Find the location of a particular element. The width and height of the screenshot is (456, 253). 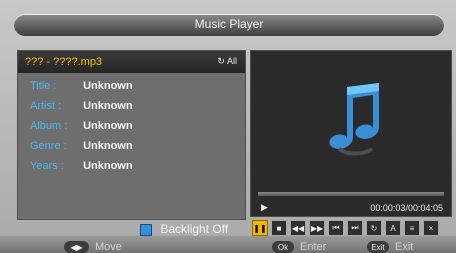

close-icon: × is located at coordinates (431, 228).